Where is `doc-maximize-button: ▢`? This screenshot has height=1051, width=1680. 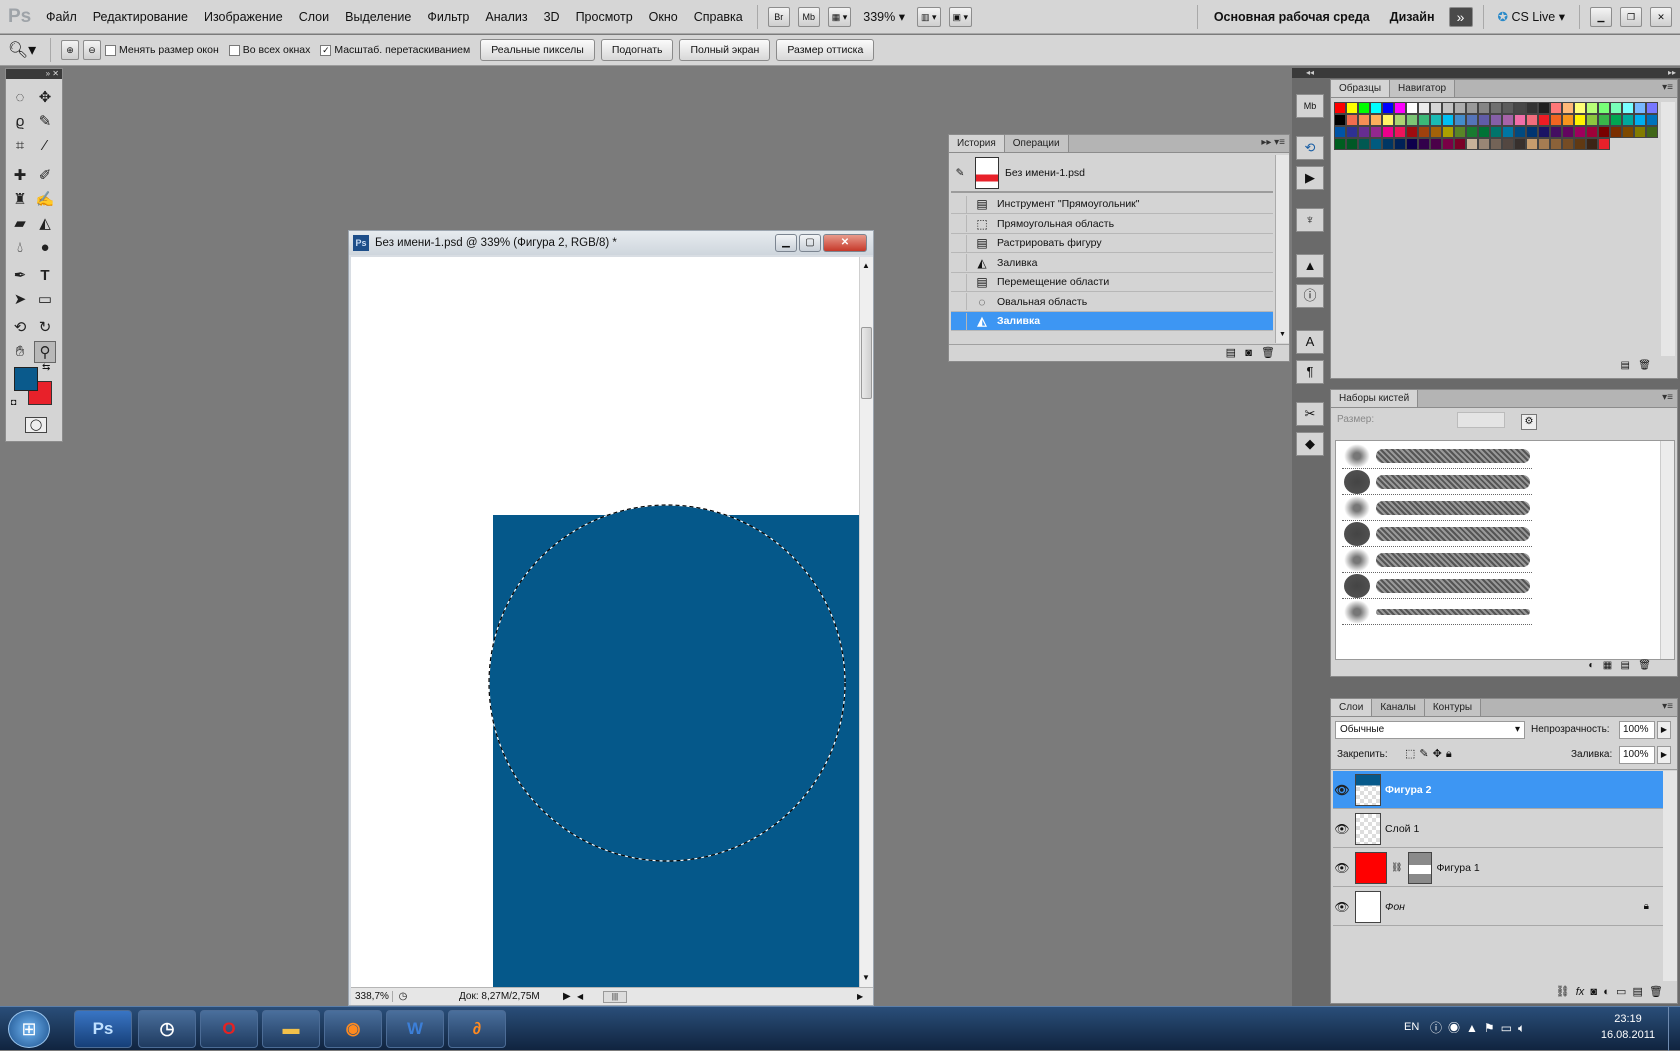
doc-maximize-button: ▢ is located at coordinates (810, 243).